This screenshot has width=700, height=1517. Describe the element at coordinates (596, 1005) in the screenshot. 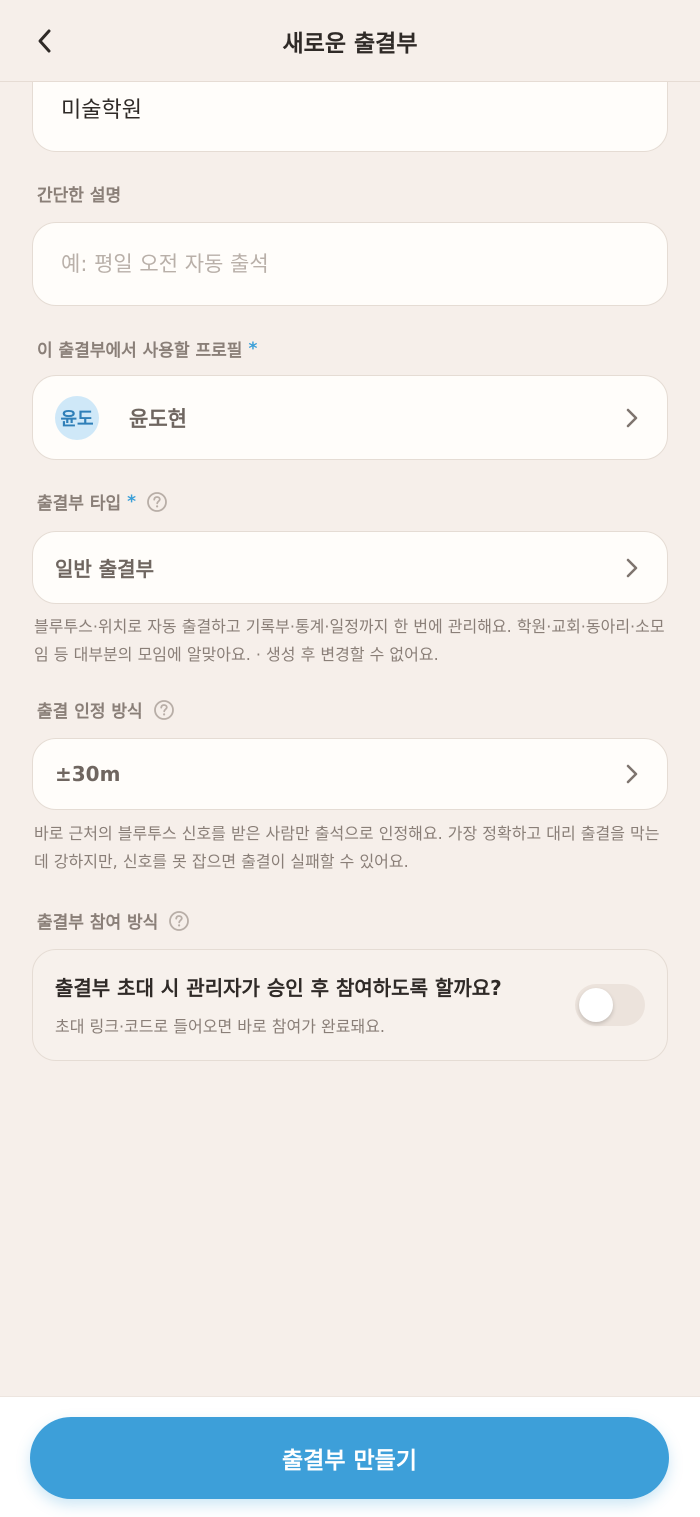

I see `toggle-knob` at that location.